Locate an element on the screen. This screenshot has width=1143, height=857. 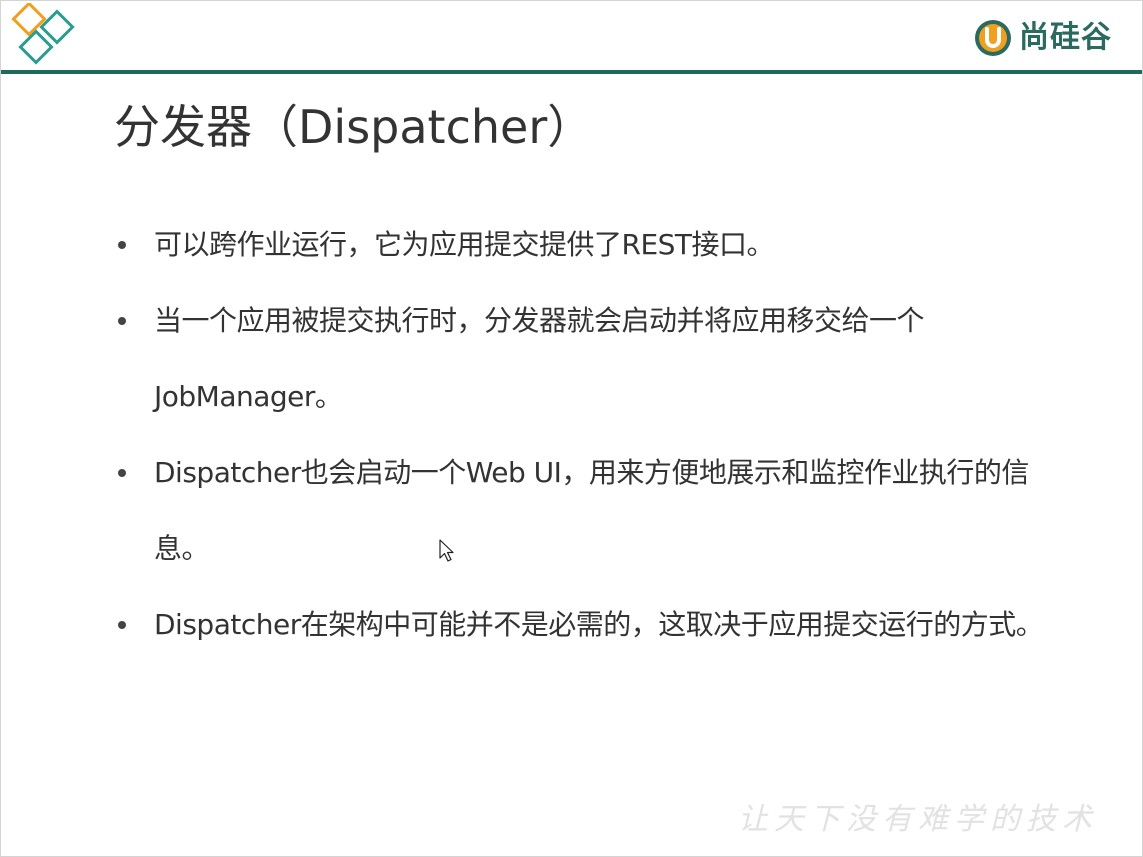
bullet-item: 当一个应用被提交执行时，分发器就会启动并将应用移交给一个JobManager。 is located at coordinates (579, 359).